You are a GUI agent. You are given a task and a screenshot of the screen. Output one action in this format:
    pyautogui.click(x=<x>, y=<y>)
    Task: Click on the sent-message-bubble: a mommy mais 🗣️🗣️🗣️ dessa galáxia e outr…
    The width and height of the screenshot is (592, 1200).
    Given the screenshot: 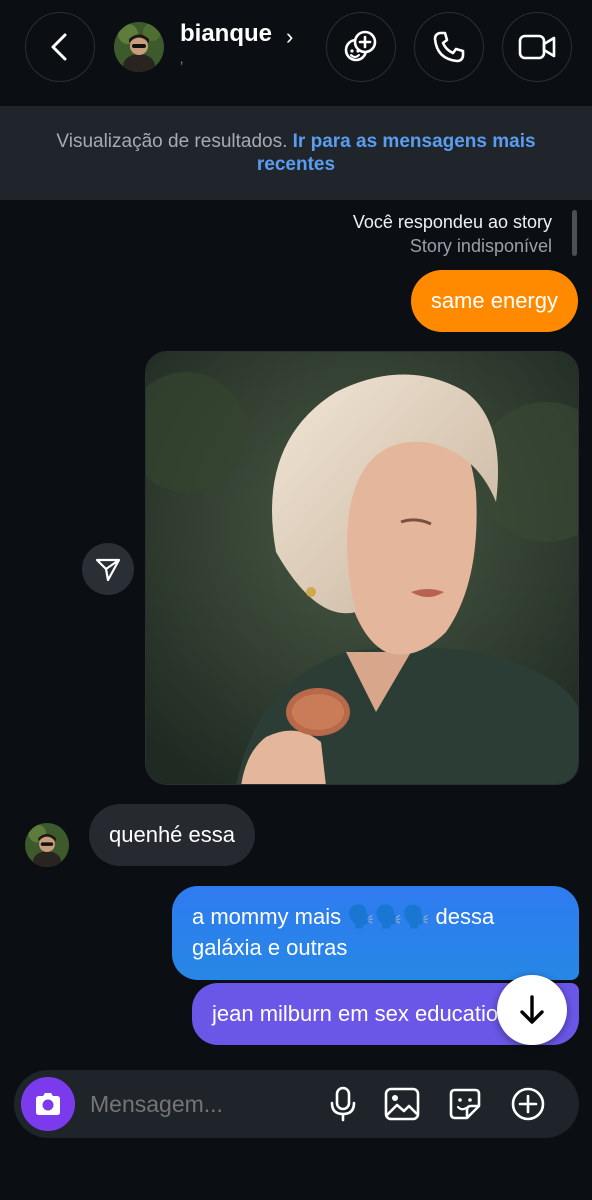 What is the action you would take?
    pyautogui.click(x=375, y=933)
    